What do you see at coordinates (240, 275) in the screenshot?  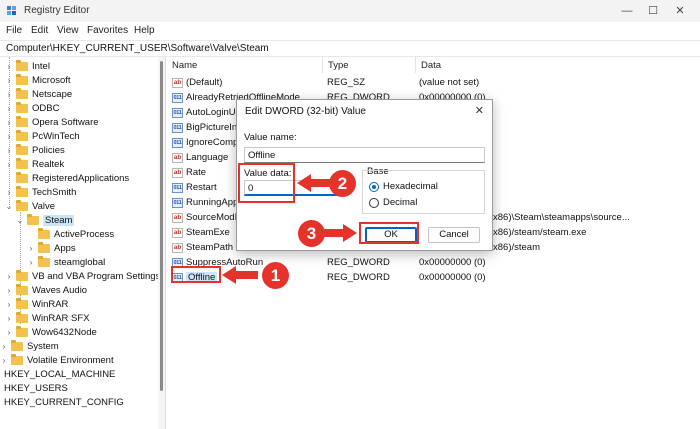 I see `arrow-1-icon` at bounding box center [240, 275].